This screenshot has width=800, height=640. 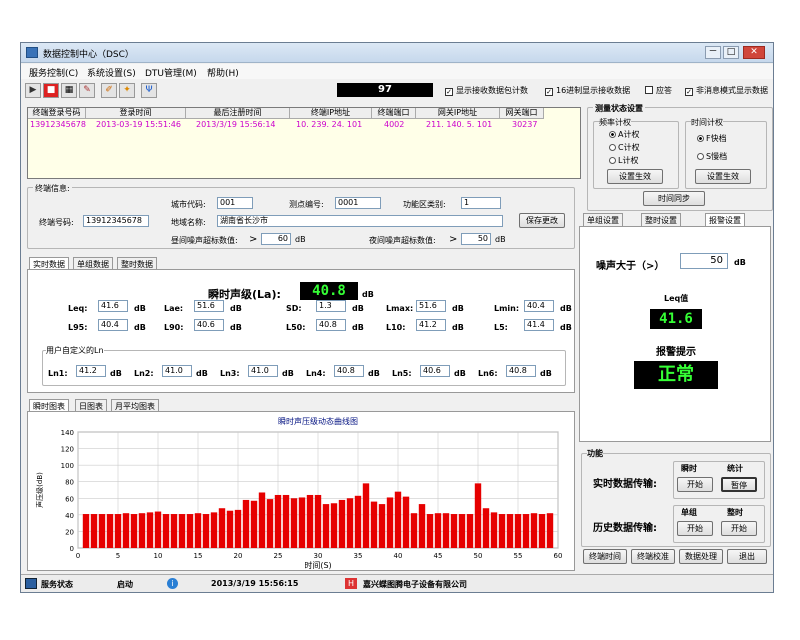 What do you see at coordinates (435, 371) in the screenshot?
I see `ln-value: 40.6` at bounding box center [435, 371].